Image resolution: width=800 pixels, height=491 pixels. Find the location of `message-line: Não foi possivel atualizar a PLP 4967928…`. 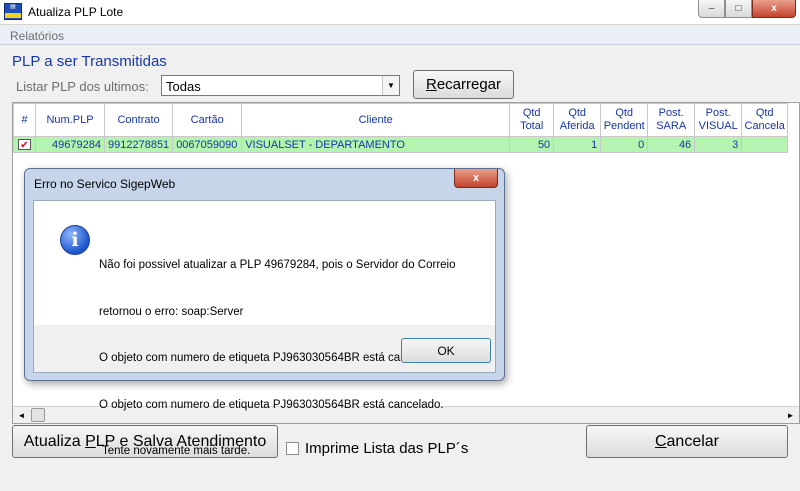

message-line: Não foi possivel atualizar a PLP 4967928… is located at coordinates (277, 265).